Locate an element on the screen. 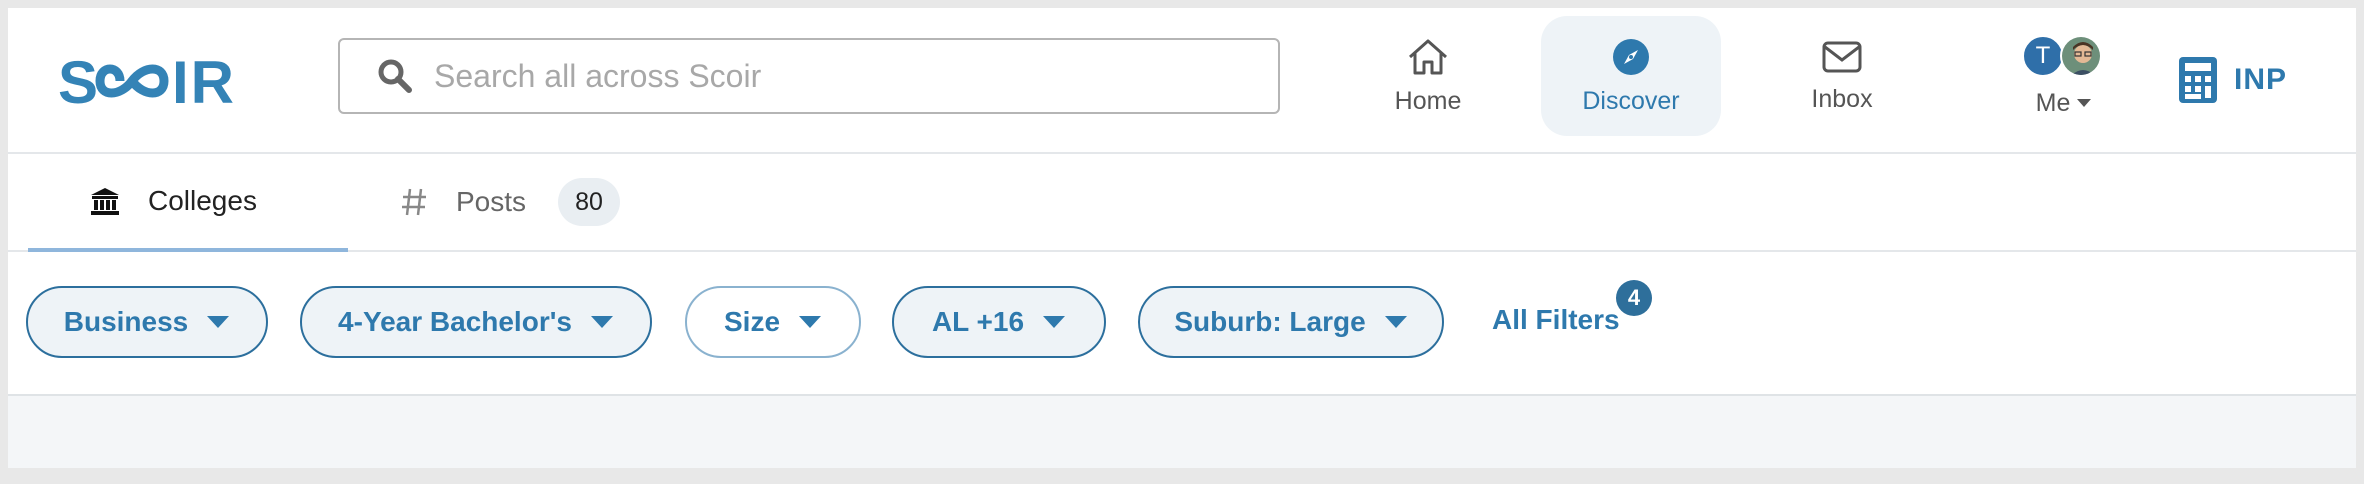 This screenshot has height=484, width=2364. filter-degree: 4-Year Bachelor's is located at coordinates (476, 322).